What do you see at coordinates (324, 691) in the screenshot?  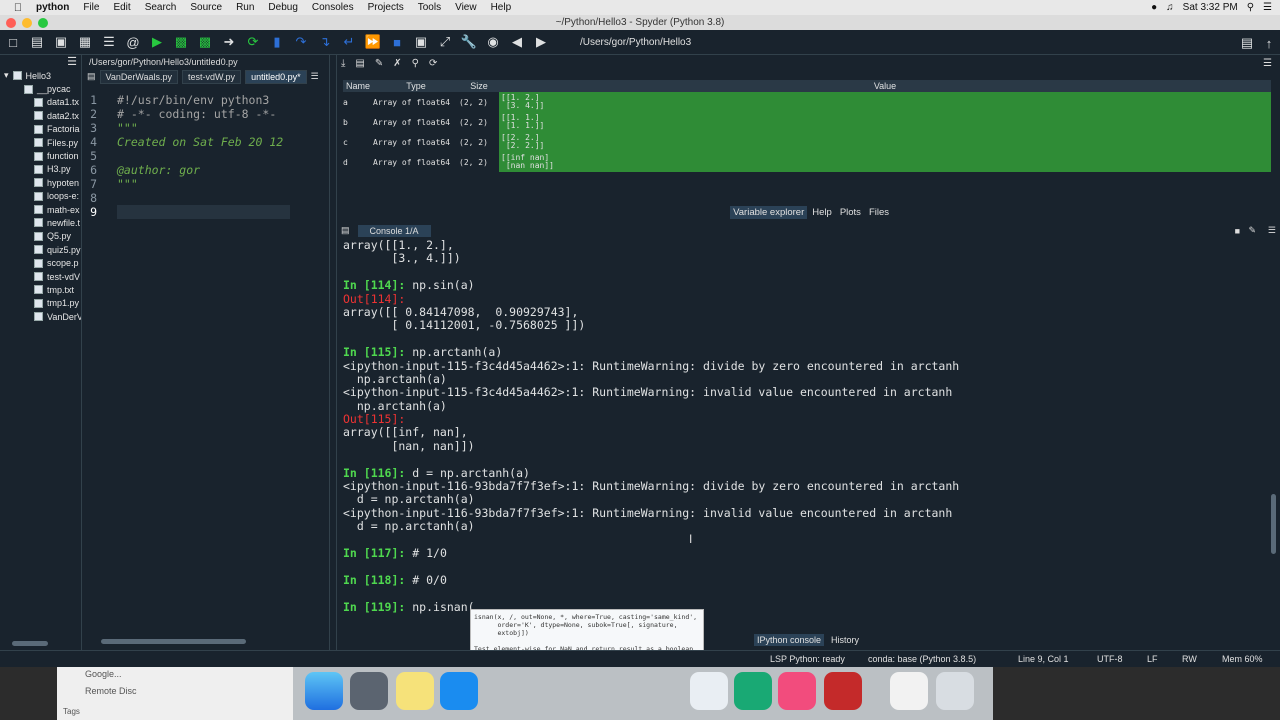 I see `finder-icon` at bounding box center [324, 691].